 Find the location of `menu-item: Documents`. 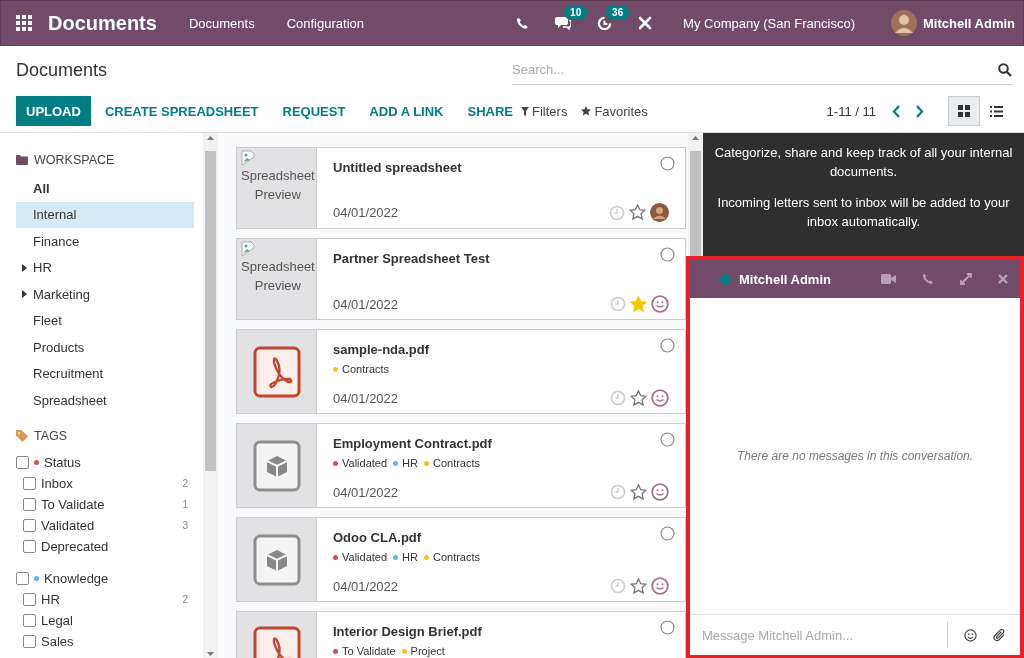

menu-item: Documents is located at coordinates (221, 23).